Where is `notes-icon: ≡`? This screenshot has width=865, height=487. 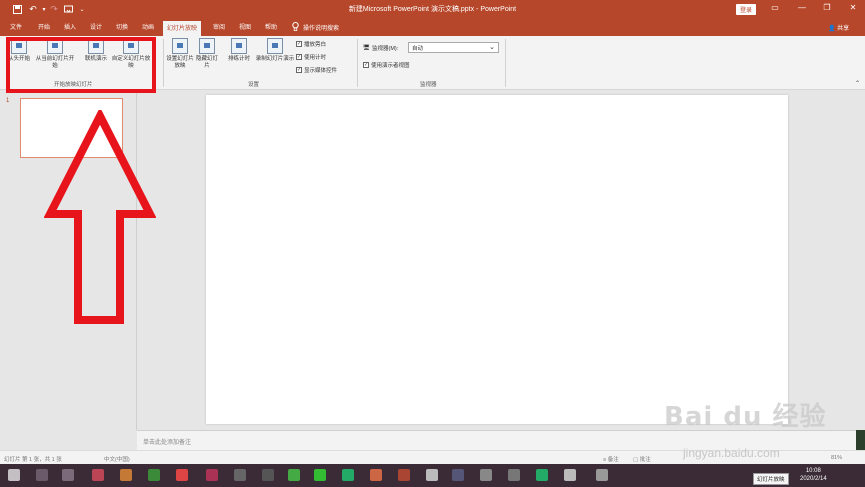 notes-icon: ≡ is located at coordinates (605, 460).